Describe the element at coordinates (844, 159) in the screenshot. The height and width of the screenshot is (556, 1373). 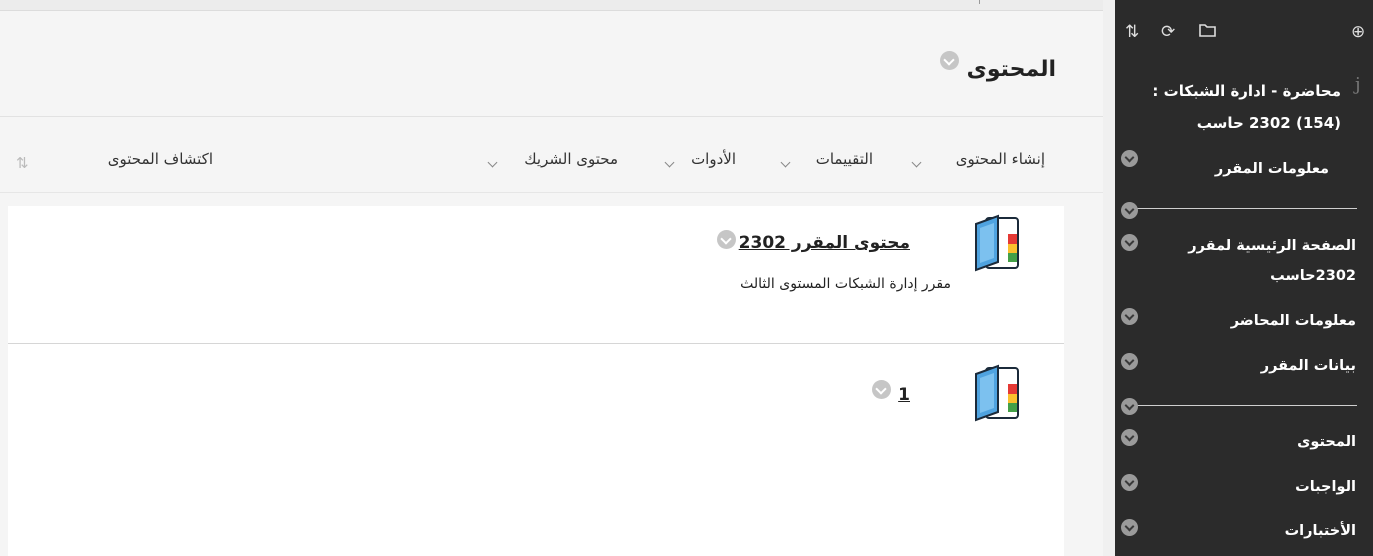
I see `assessments-menu: التقييمات` at that location.